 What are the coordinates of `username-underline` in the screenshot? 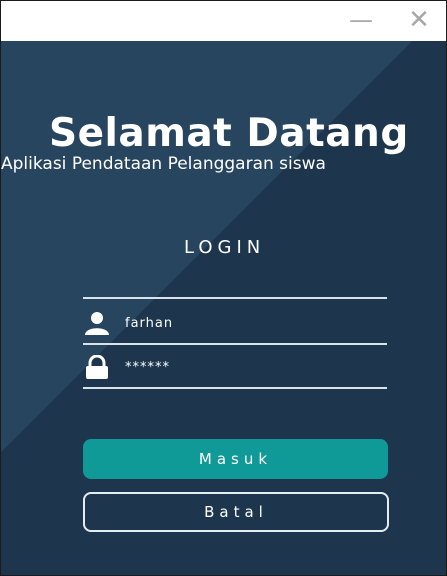 It's located at (235, 344).